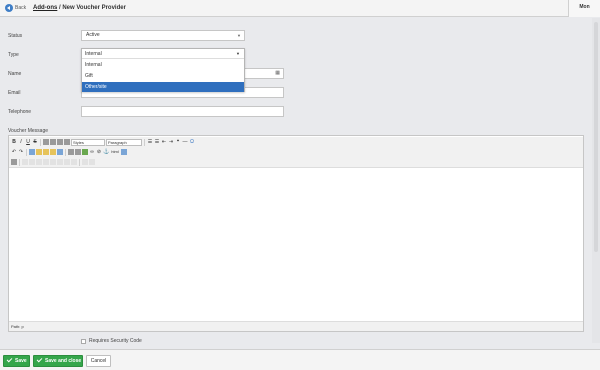  I want to click on type-option-other-site: Other/site, so click(163, 87).